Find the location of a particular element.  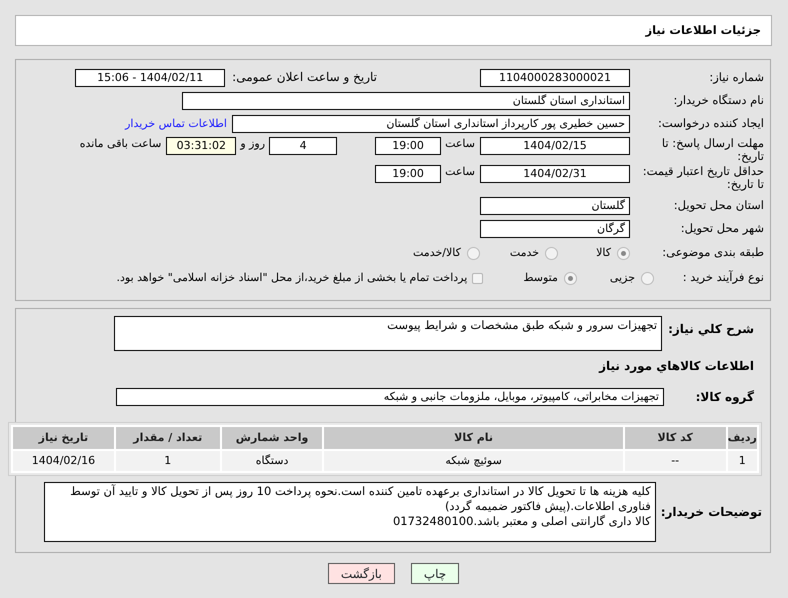

table-cell: -- is located at coordinates (675, 461).